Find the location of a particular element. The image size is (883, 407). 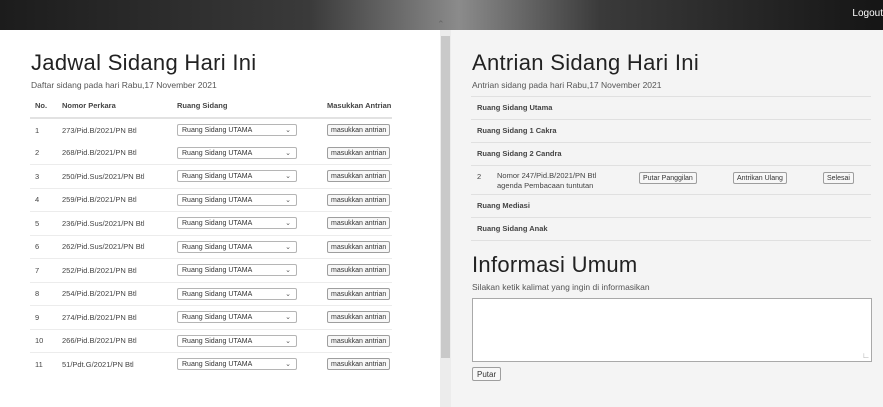

info-textarea: ∟ is located at coordinates (672, 330).